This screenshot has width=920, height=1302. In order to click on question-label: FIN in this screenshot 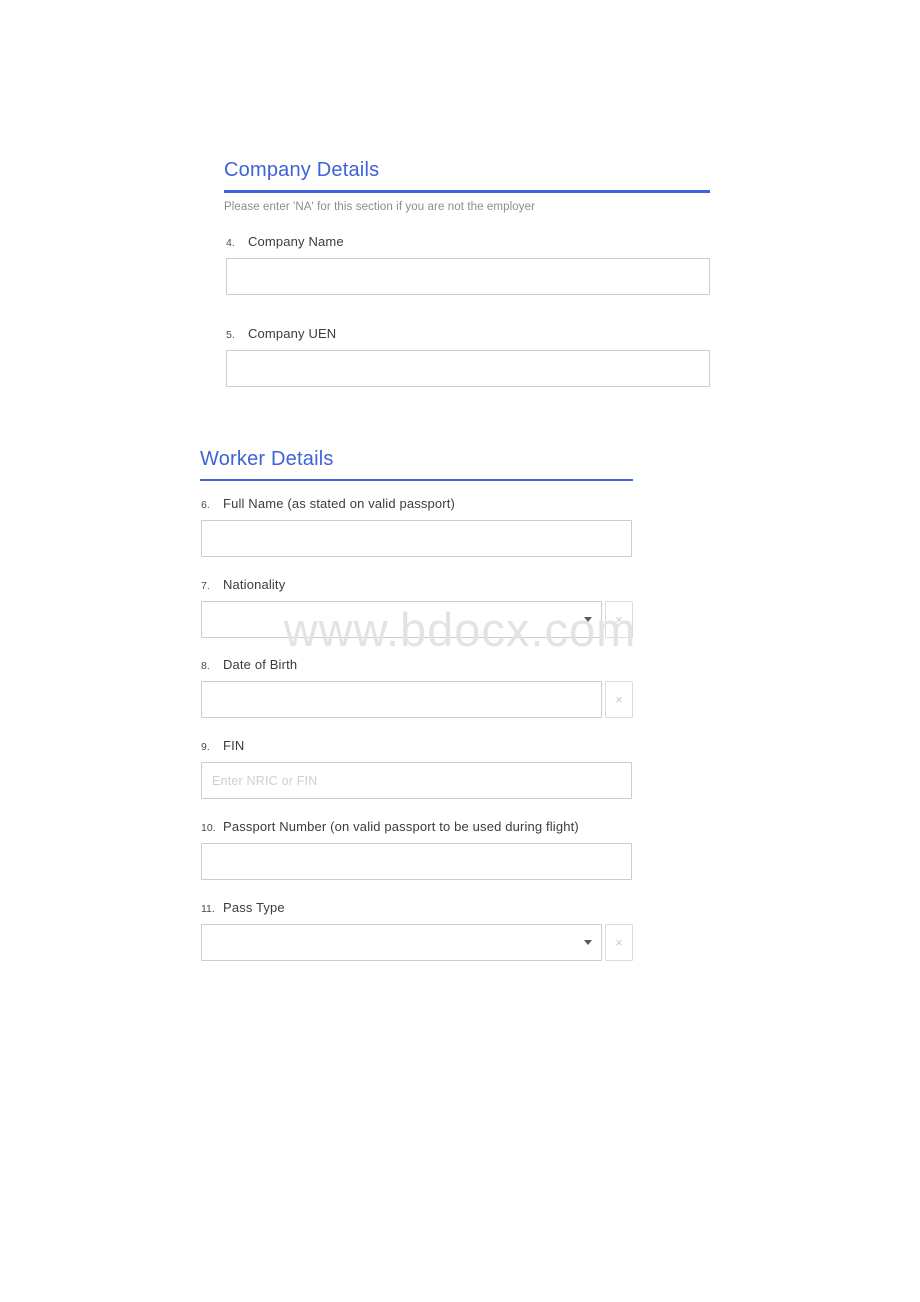, I will do `click(234, 745)`.